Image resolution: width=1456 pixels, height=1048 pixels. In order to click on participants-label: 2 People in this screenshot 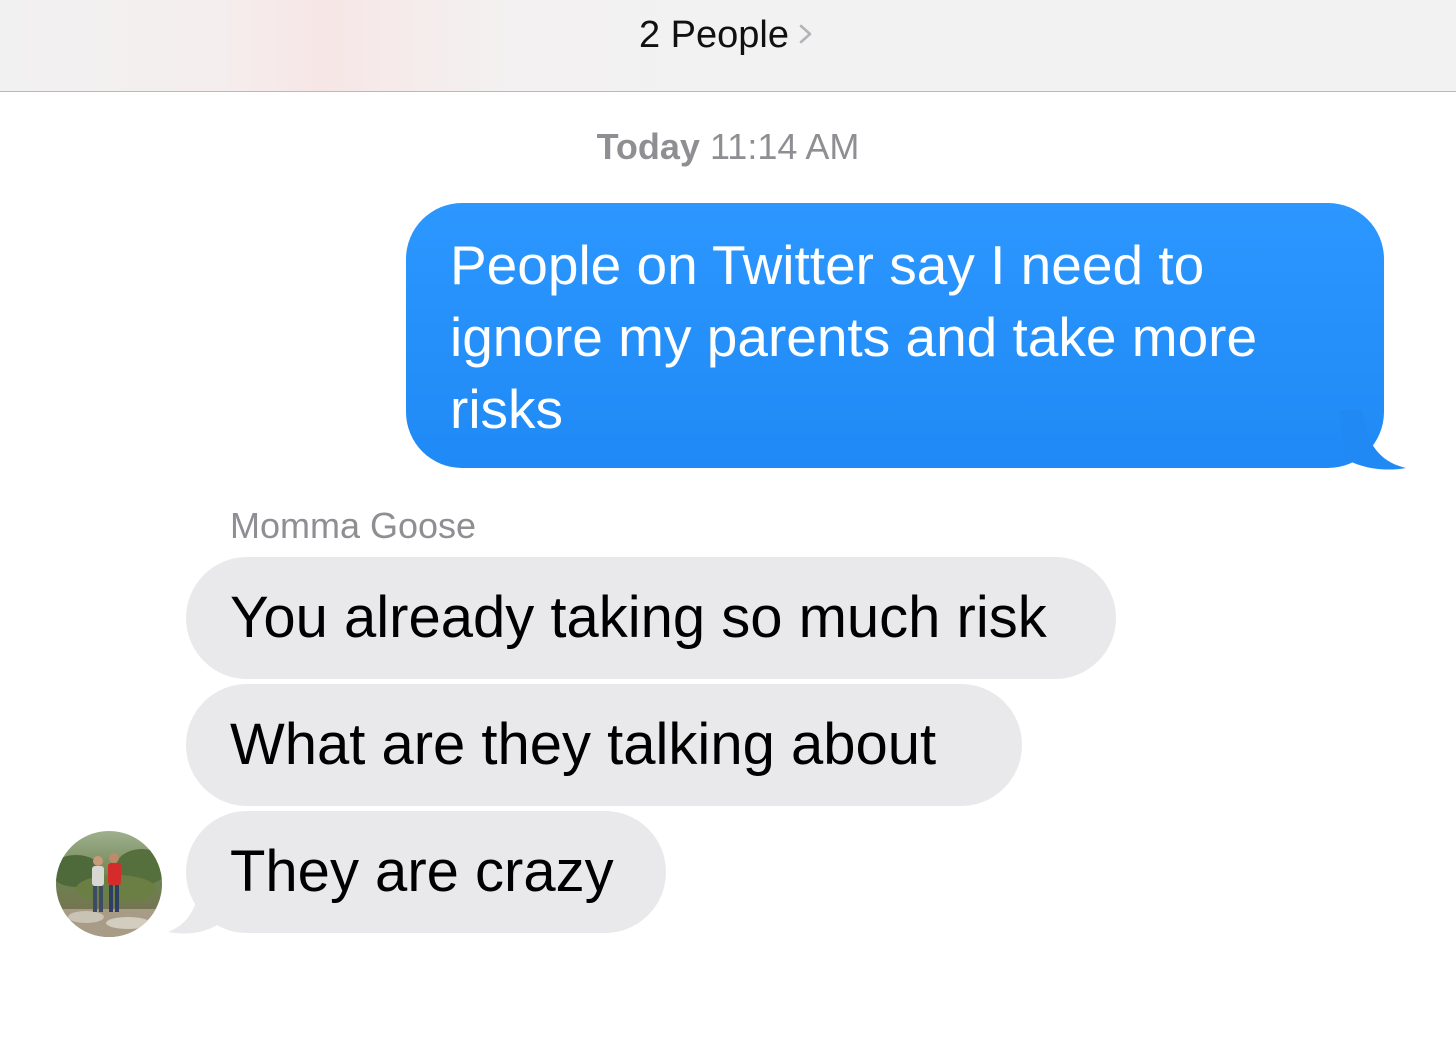, I will do `click(713, 35)`.